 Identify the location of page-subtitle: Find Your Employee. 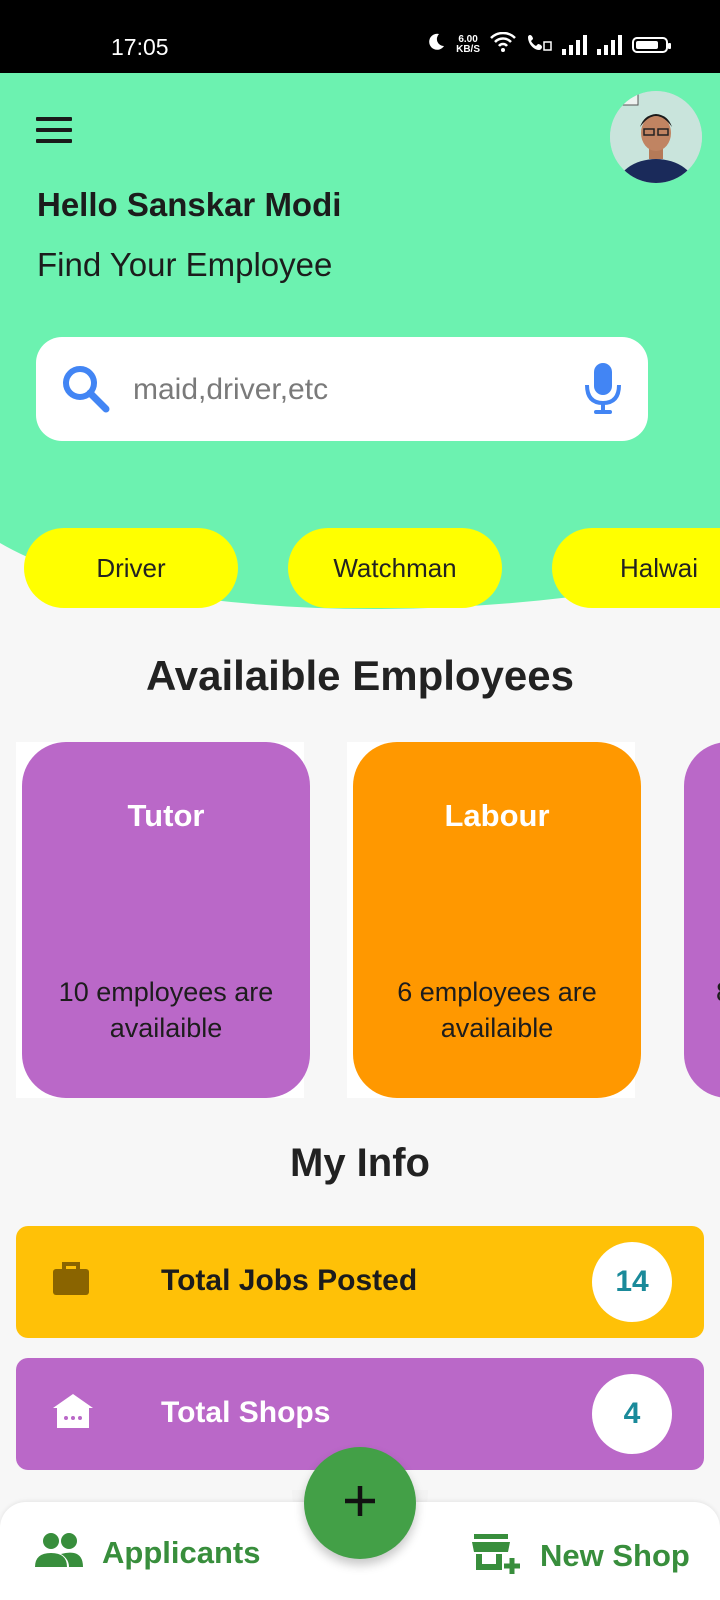
(185, 264).